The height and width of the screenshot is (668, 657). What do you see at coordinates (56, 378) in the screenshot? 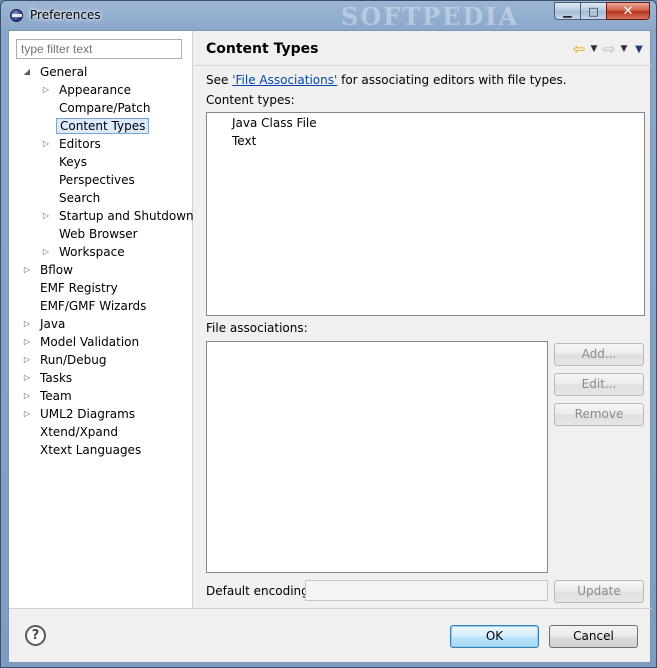
I see `tree-item-label: Tasks` at bounding box center [56, 378].